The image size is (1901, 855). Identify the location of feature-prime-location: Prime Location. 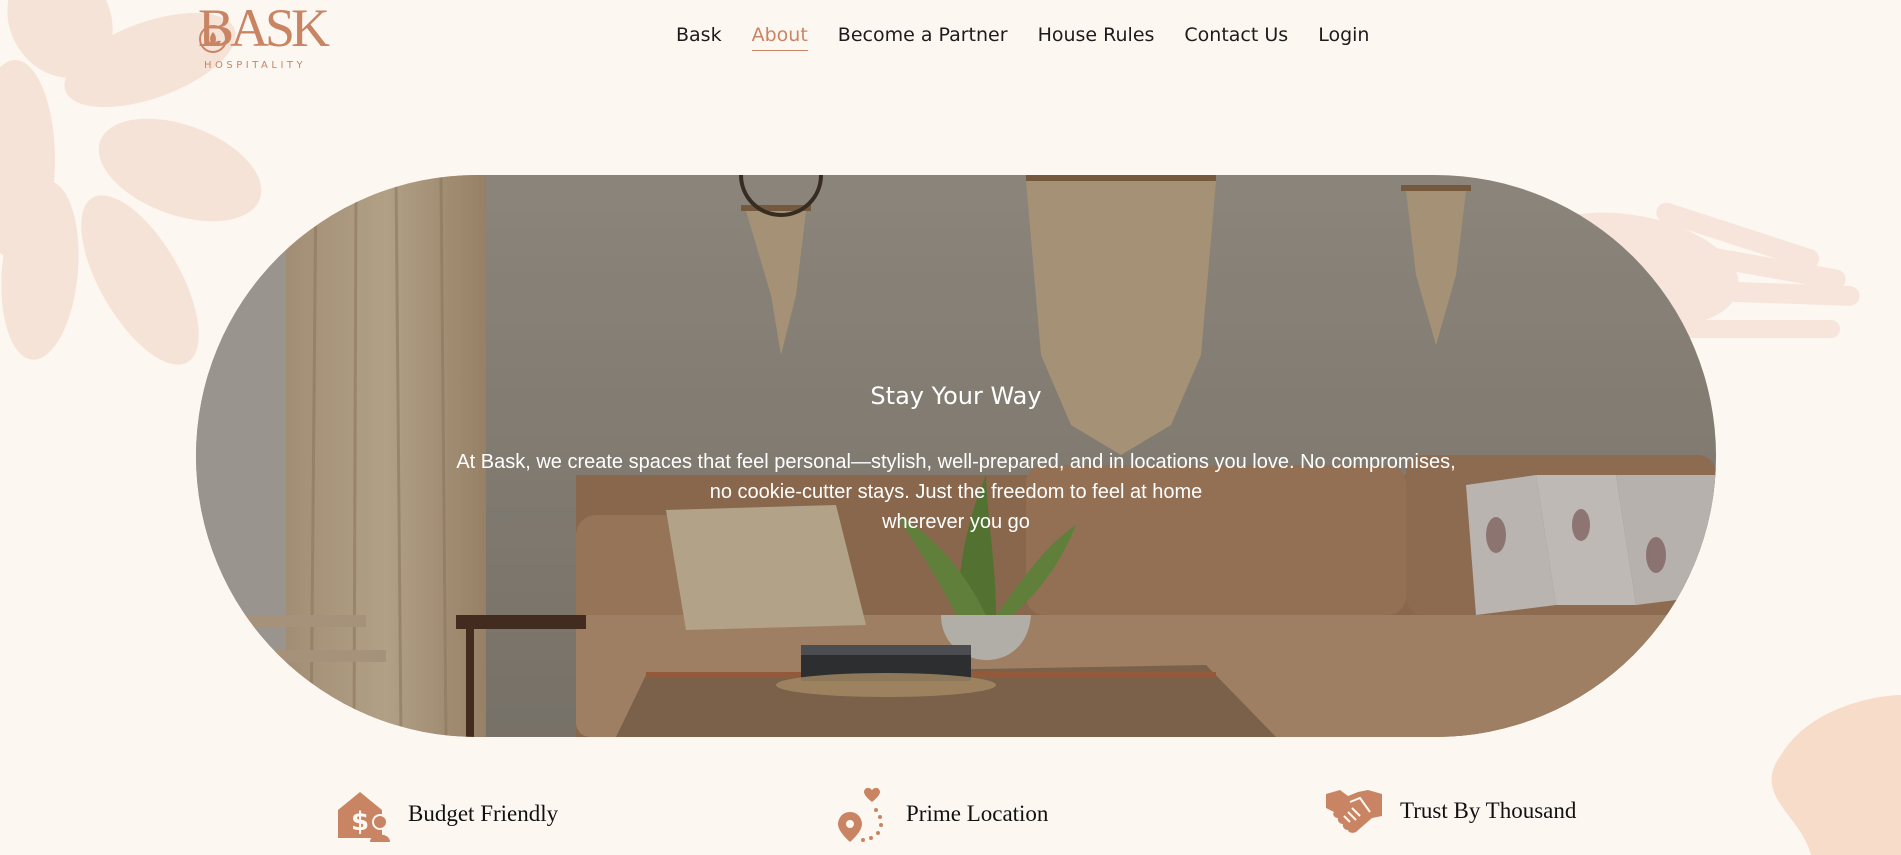
(942, 814).